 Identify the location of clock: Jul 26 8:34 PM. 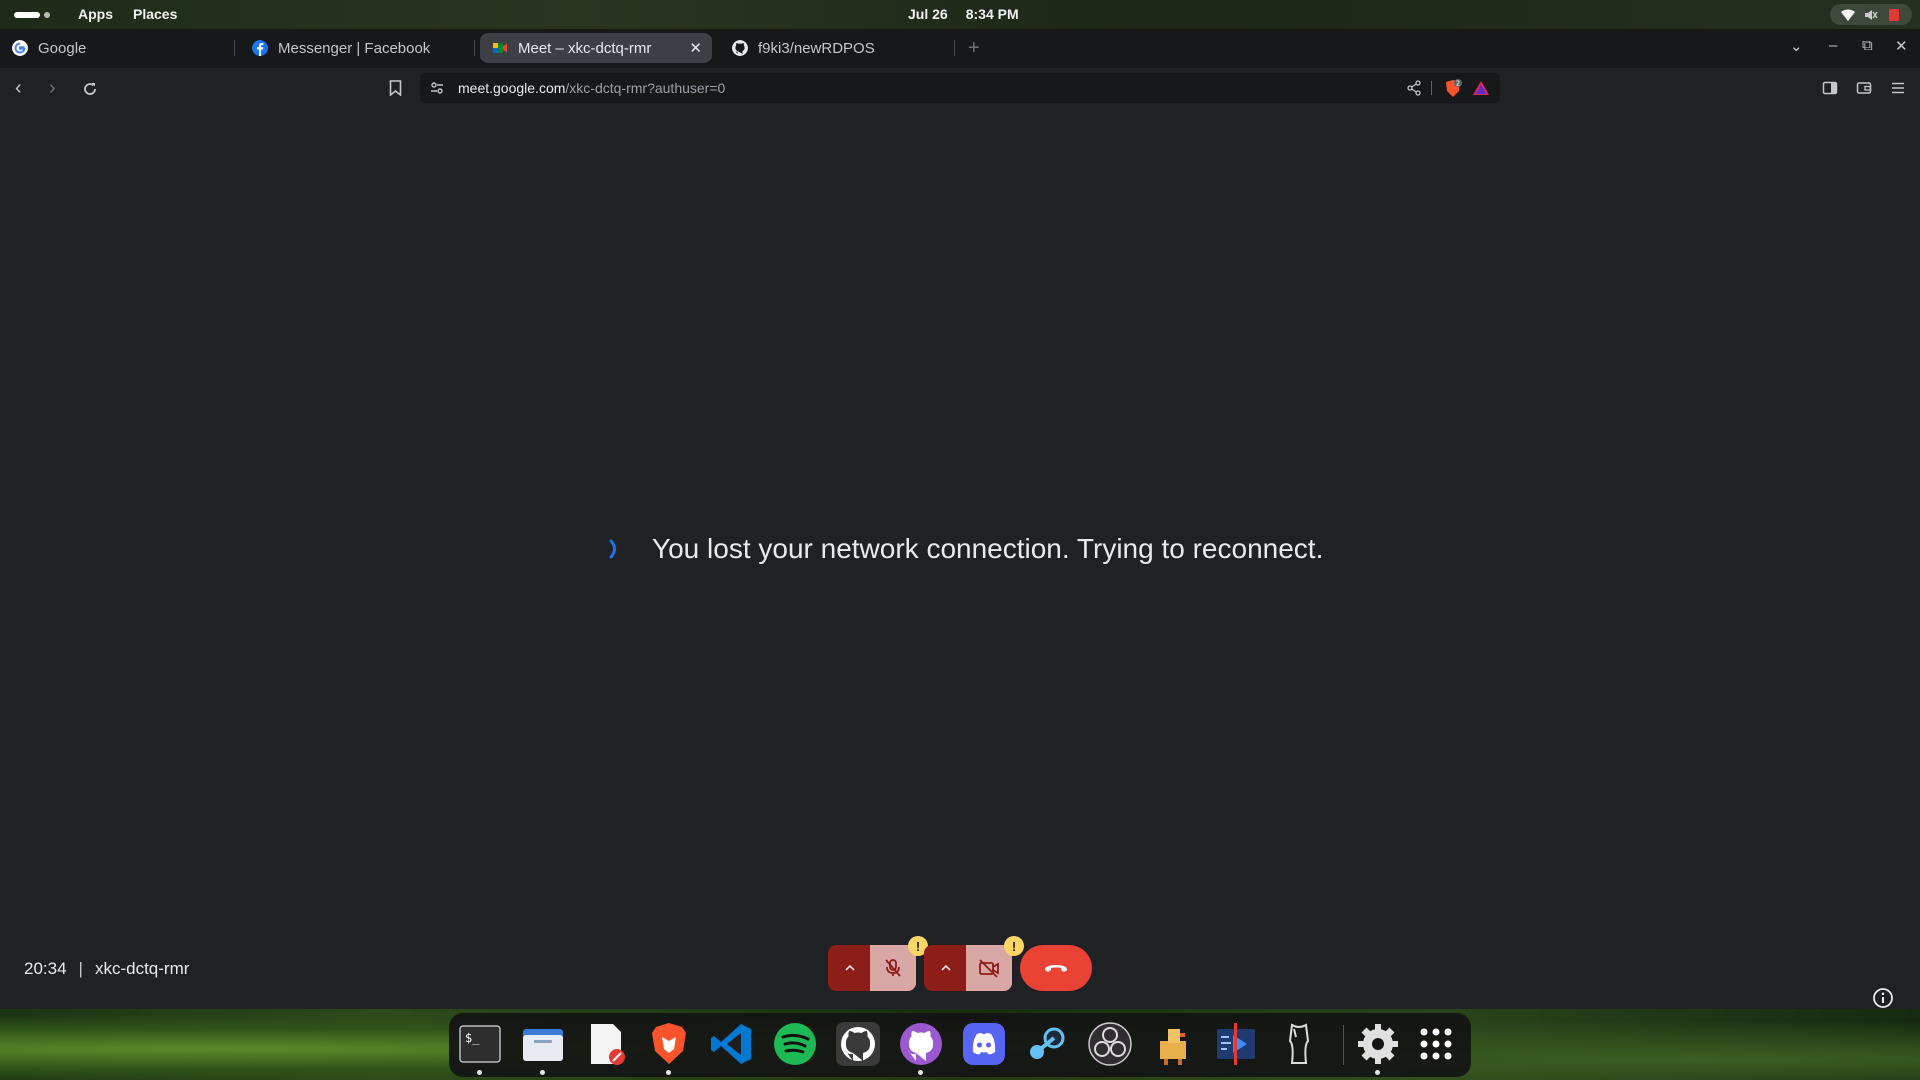
(963, 14).